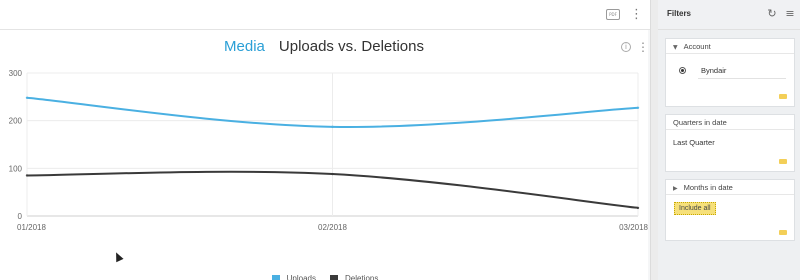 Image resolution: width=800 pixels, height=280 pixels. Describe the element at coordinates (742, 78) in the screenshot. I see `account-divider` at that location.